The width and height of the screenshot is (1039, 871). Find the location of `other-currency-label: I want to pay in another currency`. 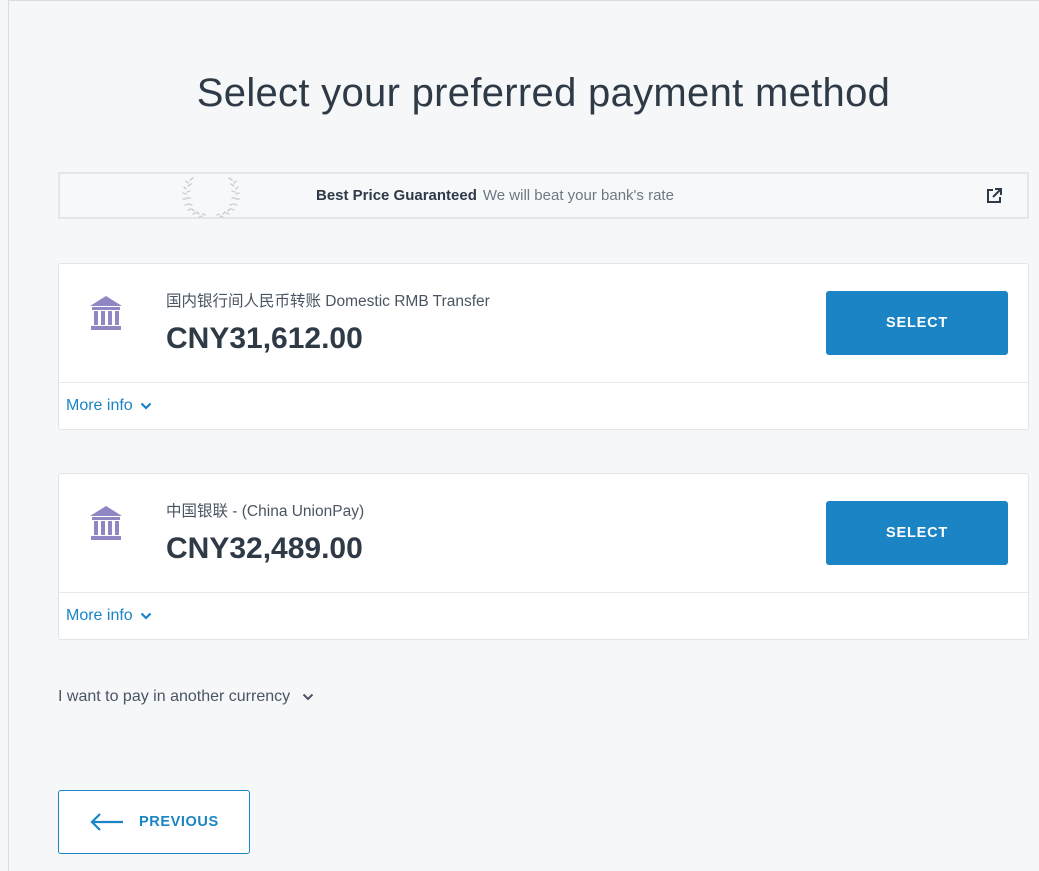

other-currency-label: I want to pay in another currency is located at coordinates (174, 696).